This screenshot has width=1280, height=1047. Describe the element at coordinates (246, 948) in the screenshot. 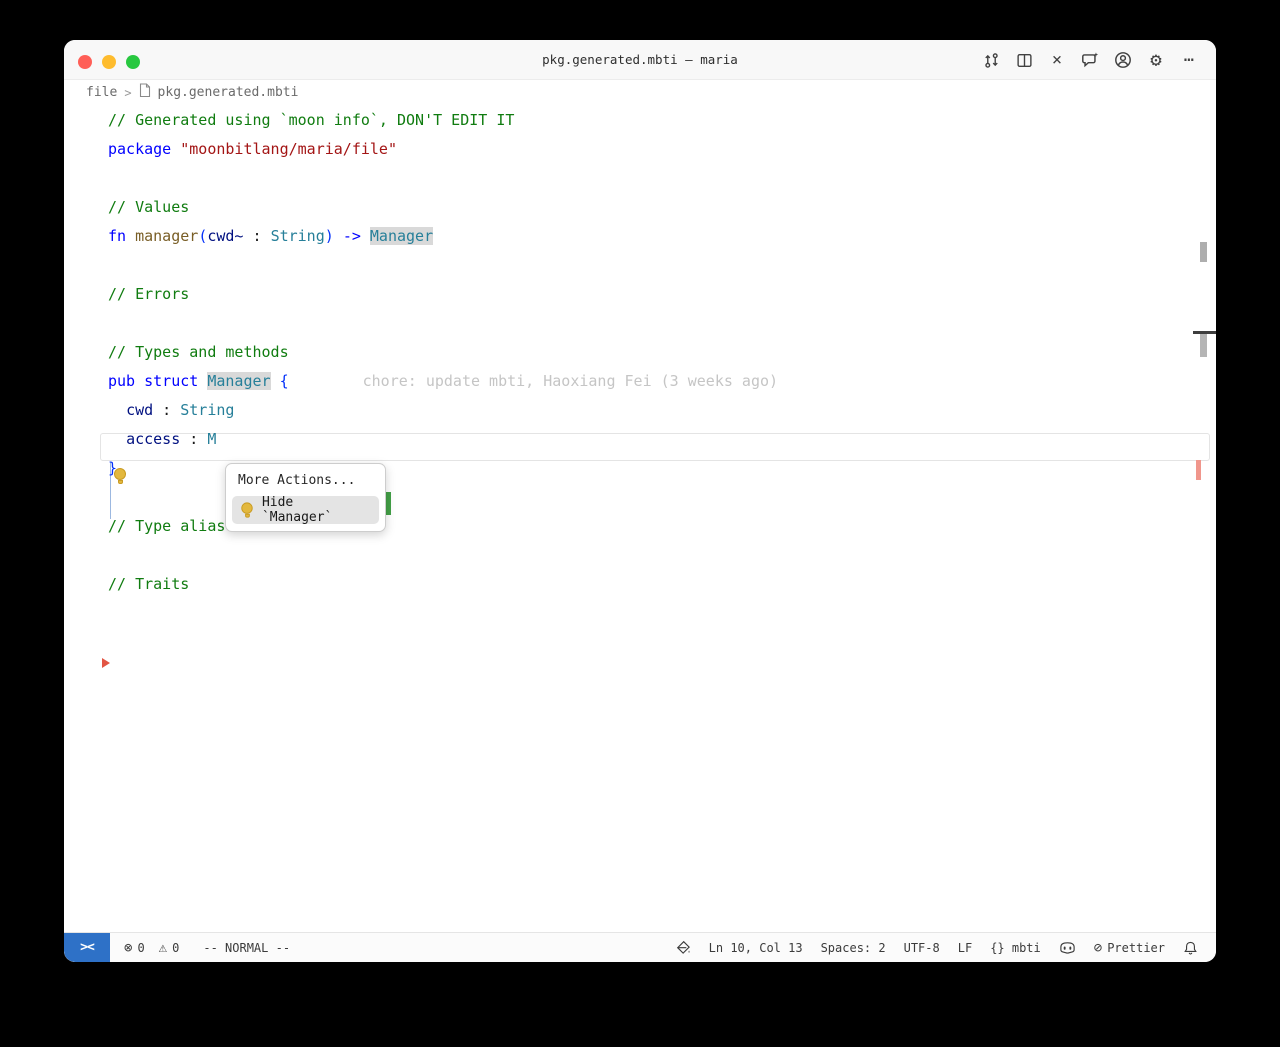

I see `vim-mode-indicator: -- NORMAL --` at that location.